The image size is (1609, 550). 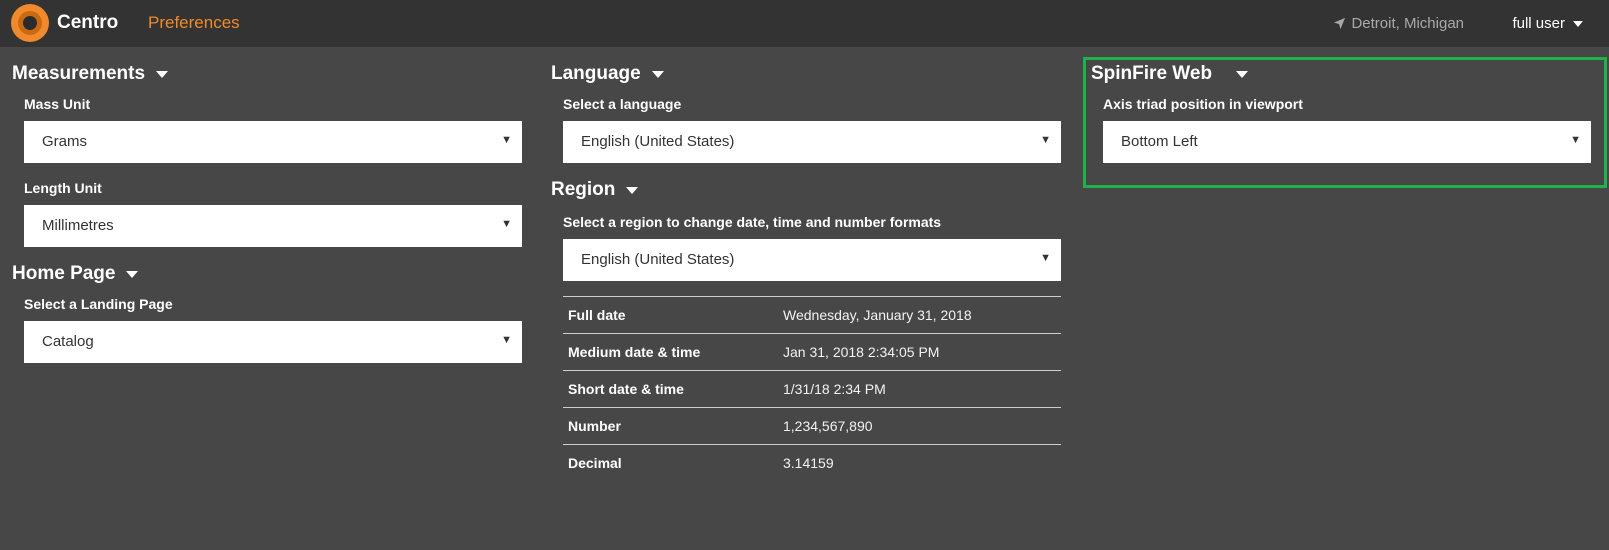 I want to click on location-arrow-icon, so click(x=1340, y=23).